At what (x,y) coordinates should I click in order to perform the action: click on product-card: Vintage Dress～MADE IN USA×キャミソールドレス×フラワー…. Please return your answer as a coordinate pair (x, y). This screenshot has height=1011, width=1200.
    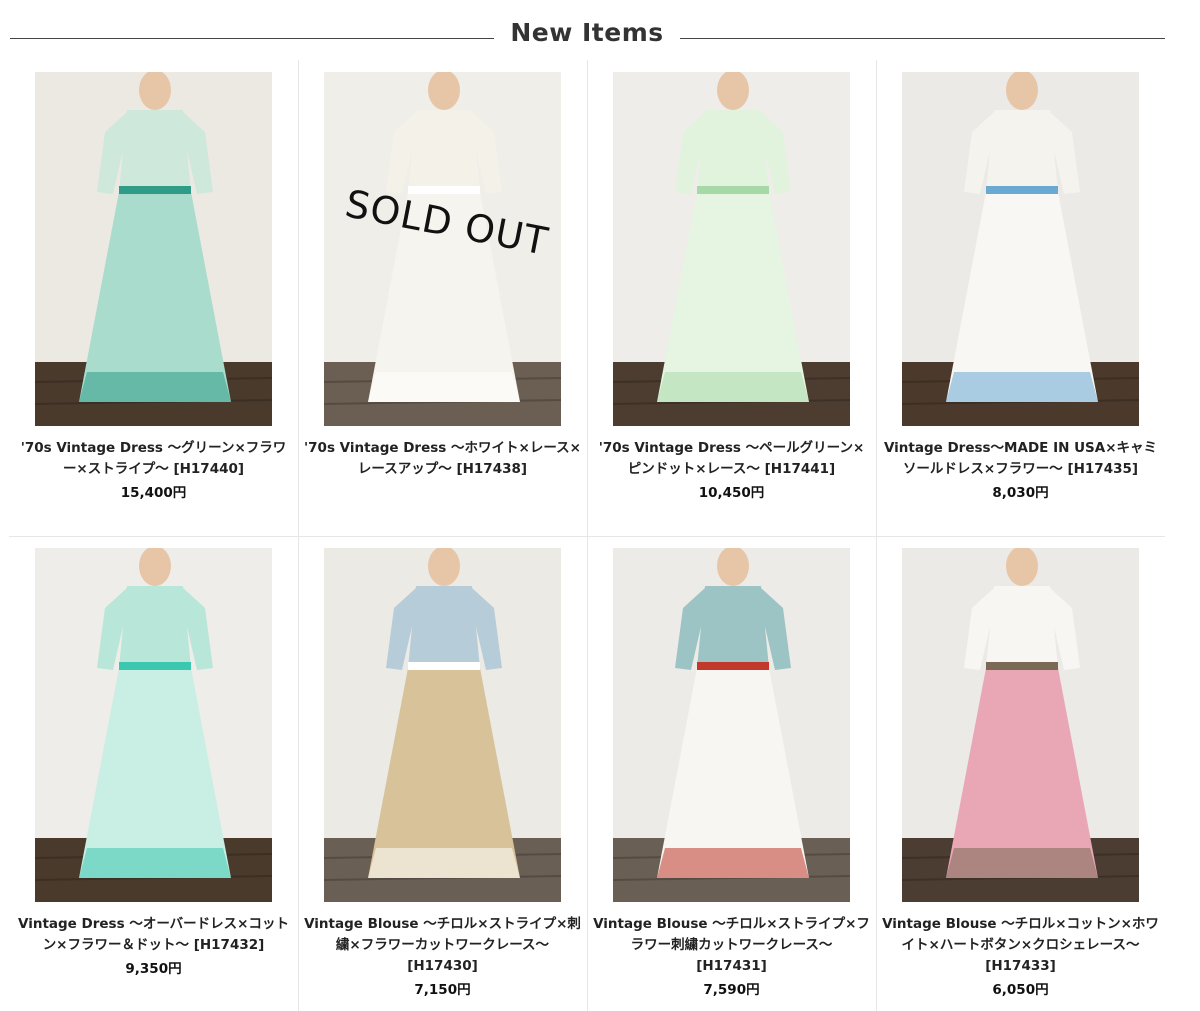
    Looking at the image, I should click on (1020, 298).